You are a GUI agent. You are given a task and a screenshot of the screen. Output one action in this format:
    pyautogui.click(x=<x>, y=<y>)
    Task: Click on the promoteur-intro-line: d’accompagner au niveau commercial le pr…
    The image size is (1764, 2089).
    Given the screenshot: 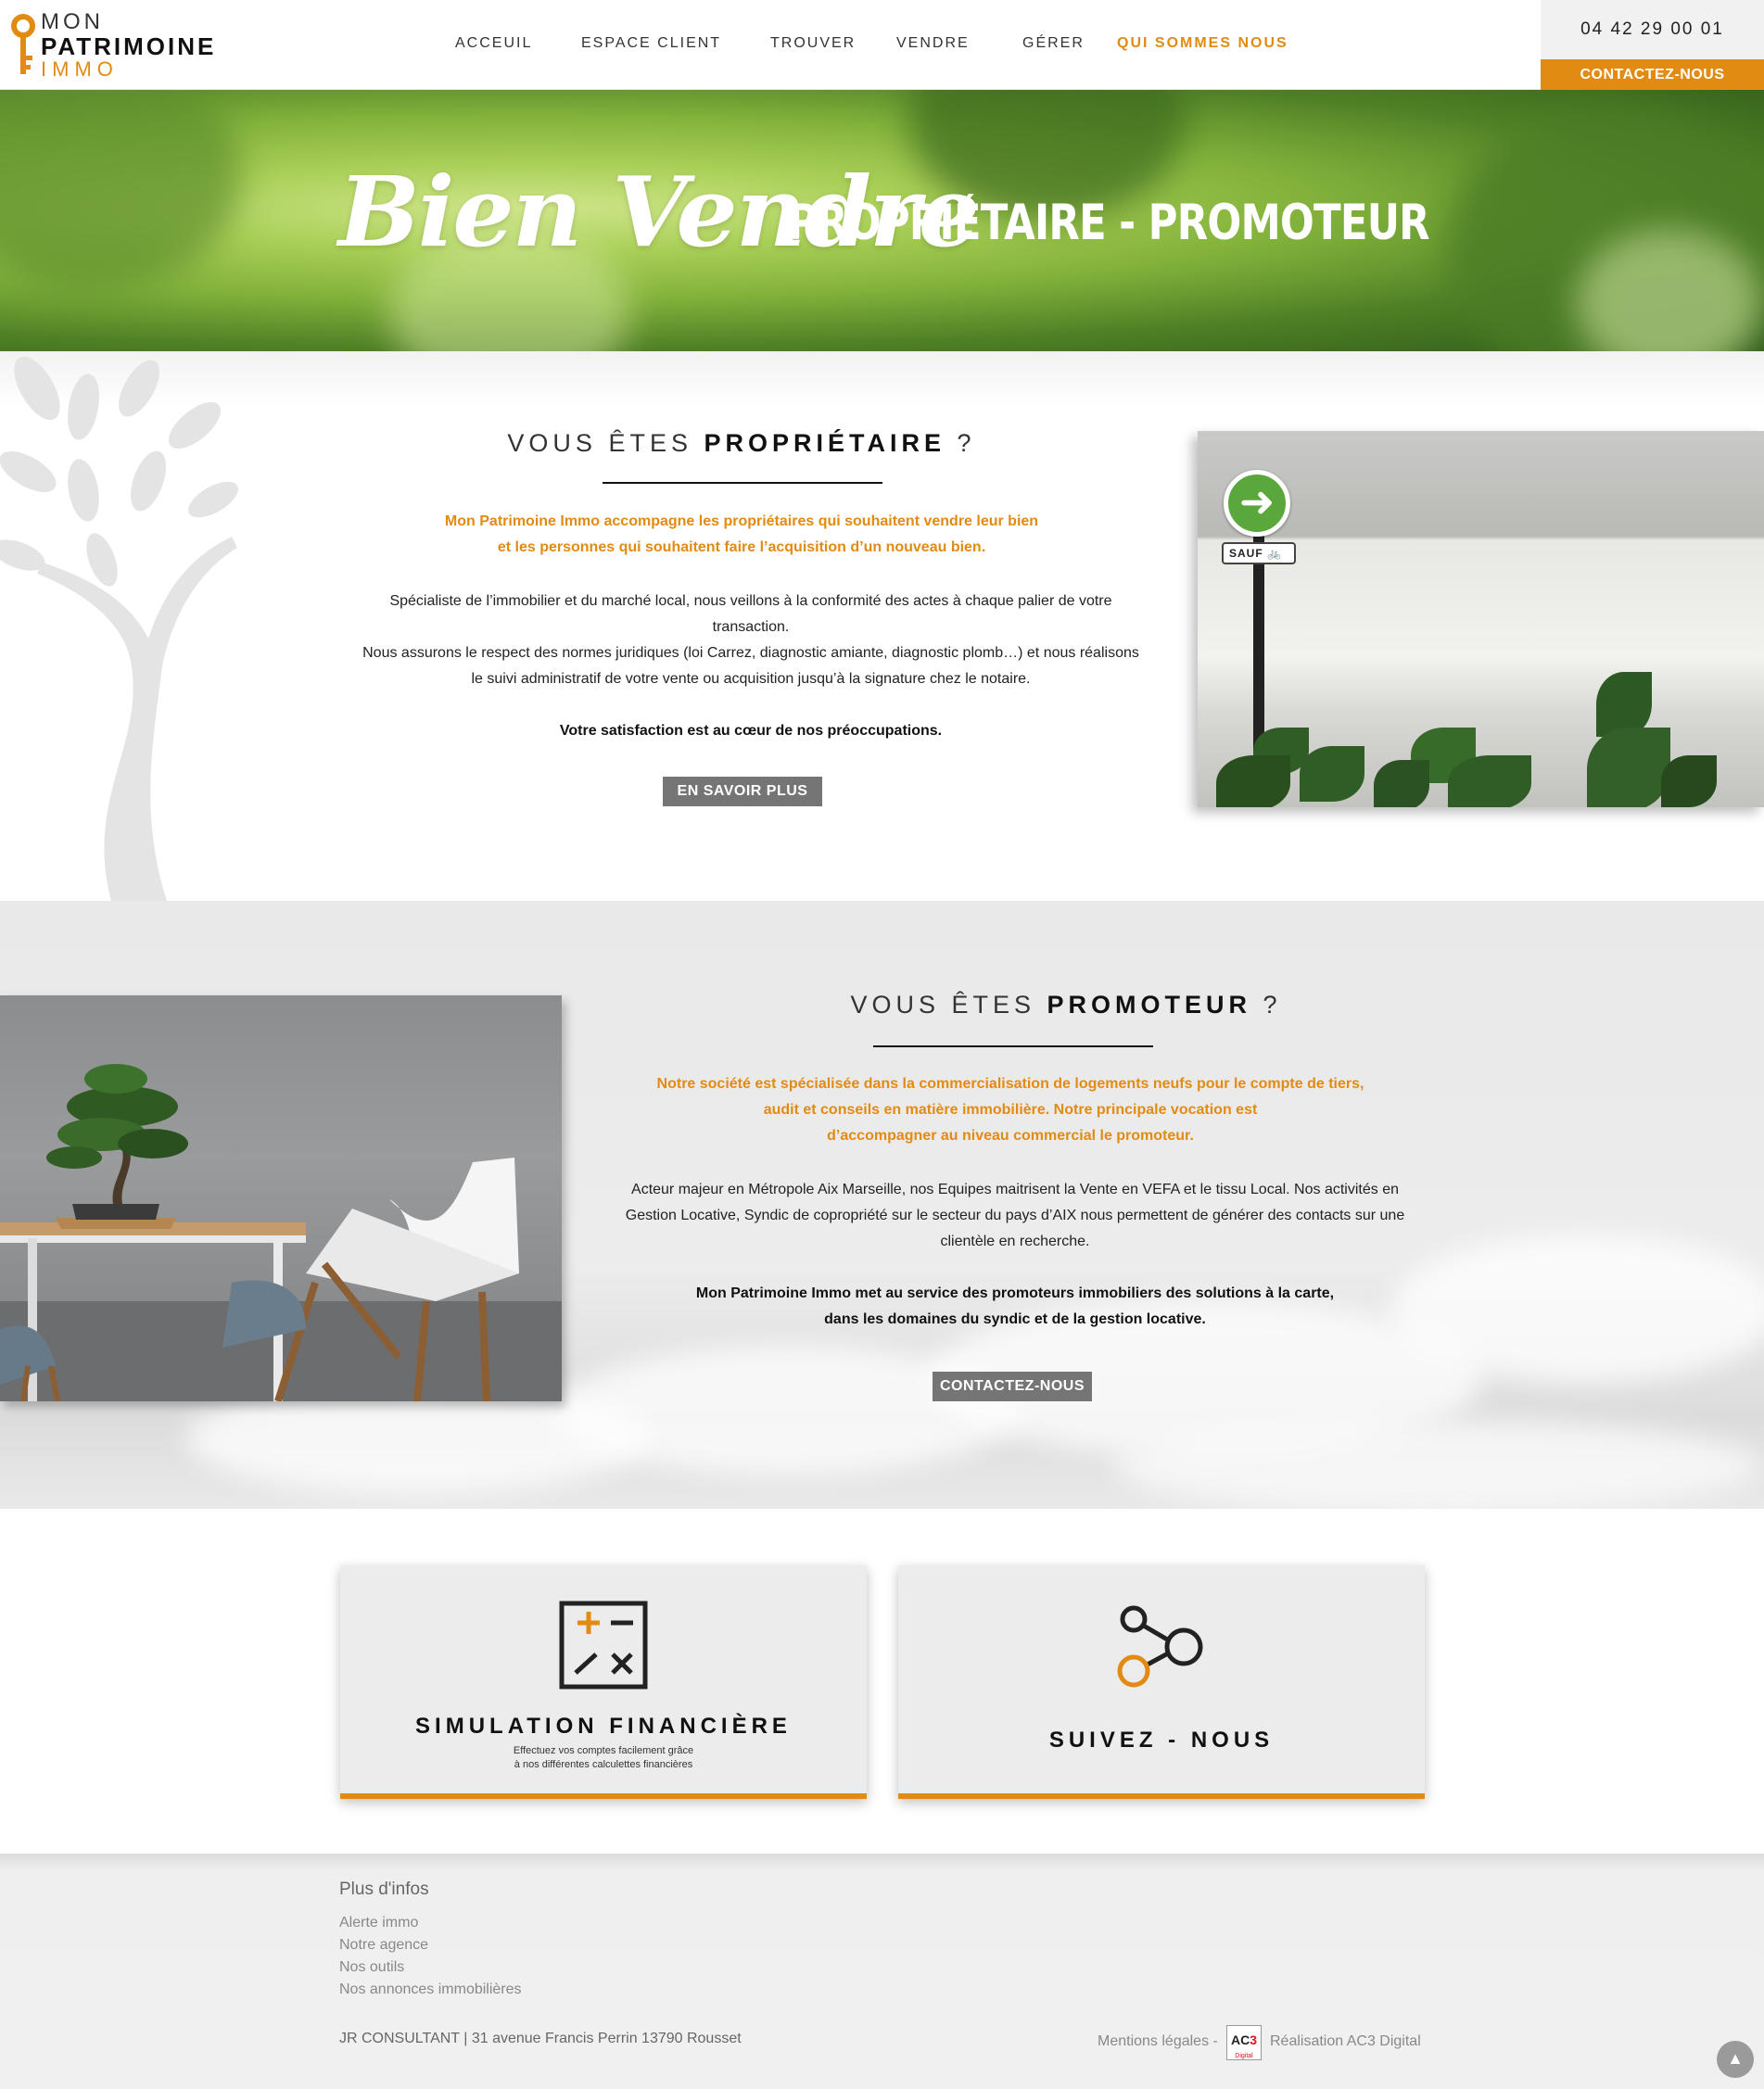 What is the action you would take?
    pyautogui.click(x=1010, y=1136)
    